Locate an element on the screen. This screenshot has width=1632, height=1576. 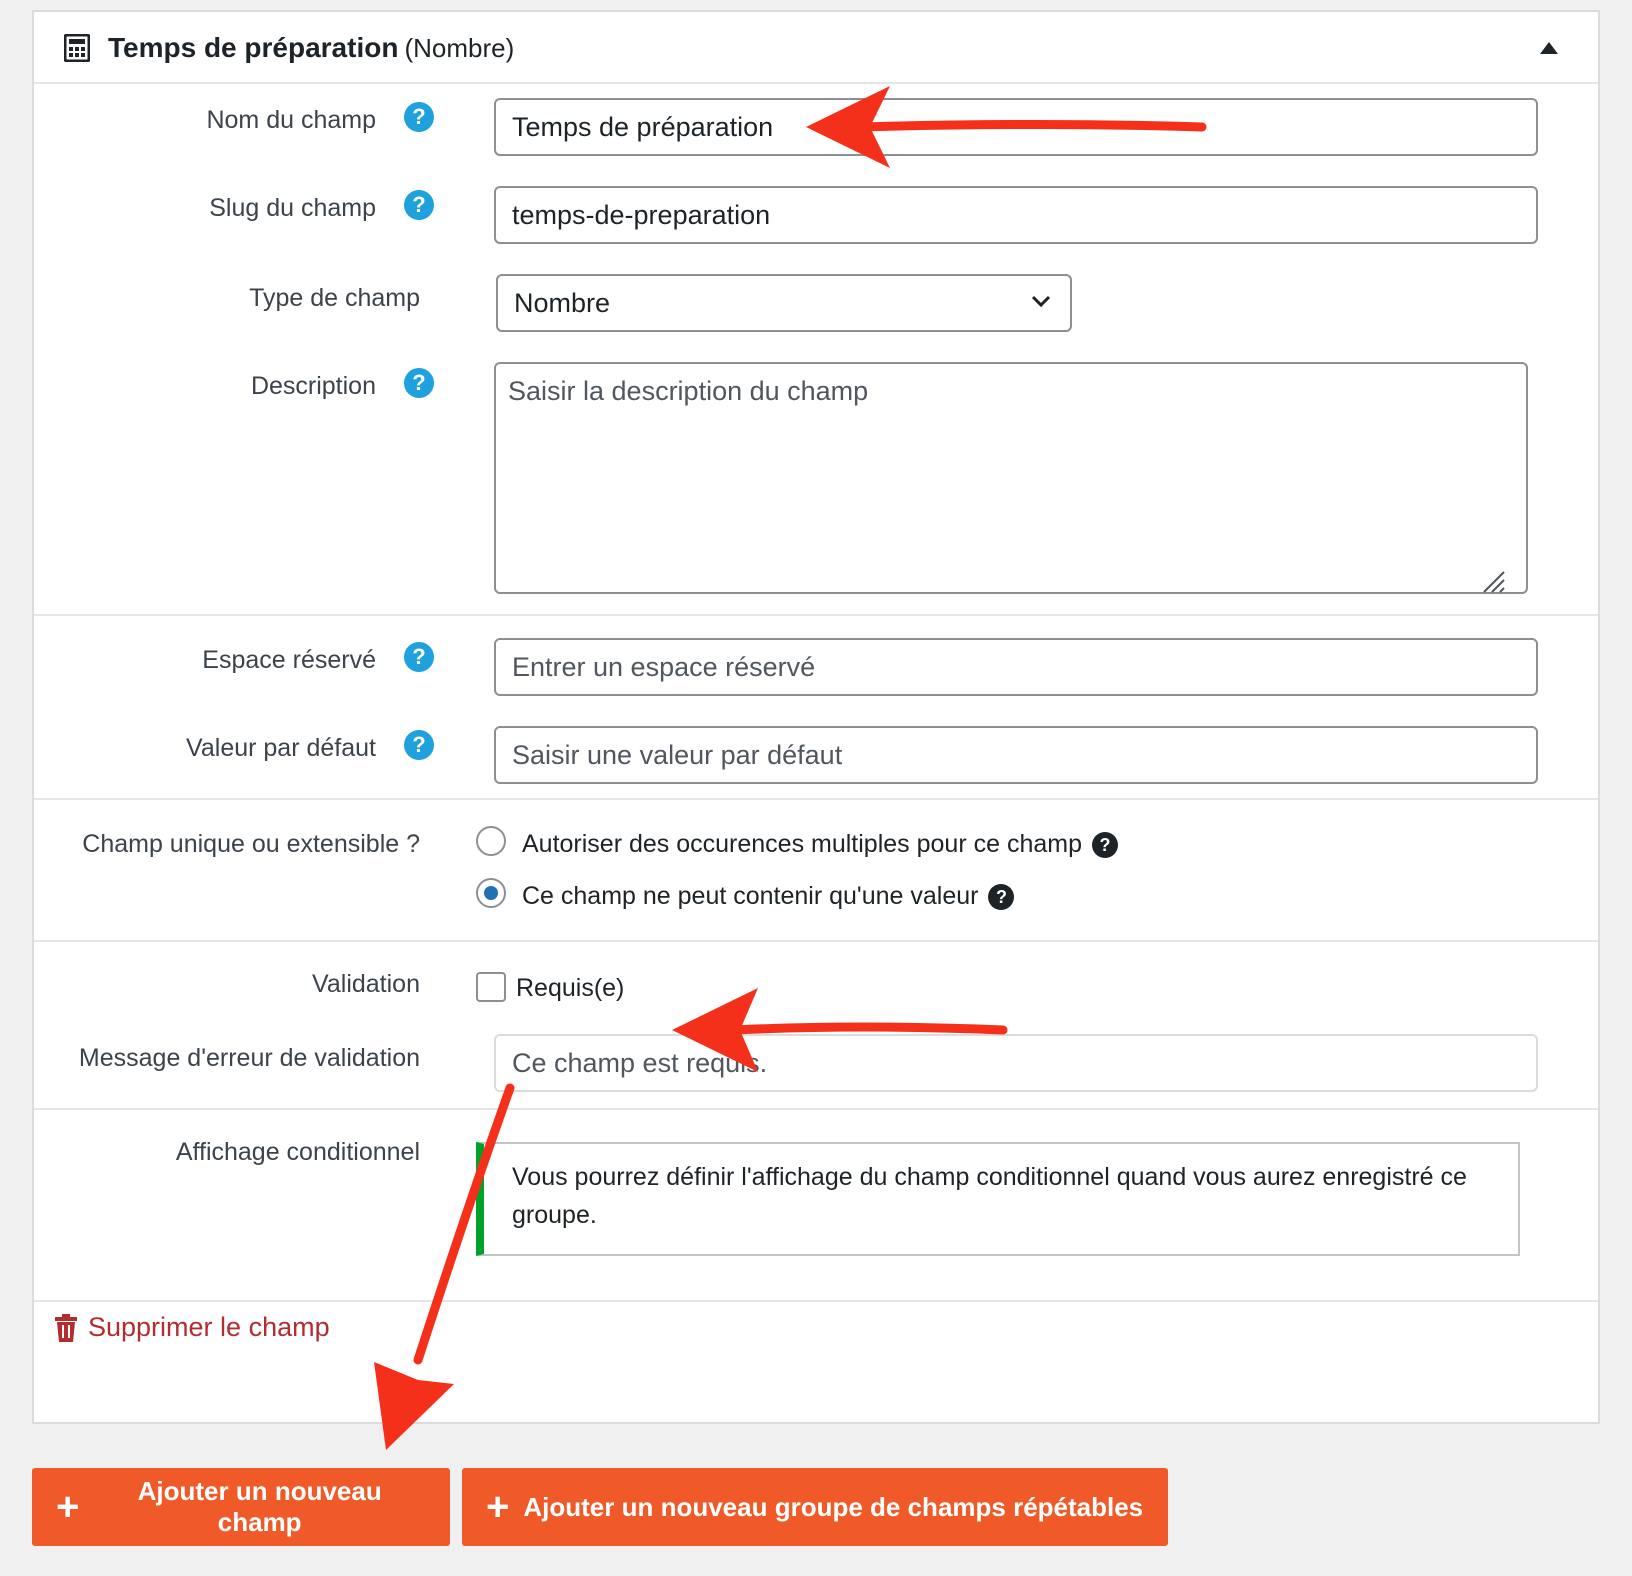
trash-icon is located at coordinates (66, 1327).